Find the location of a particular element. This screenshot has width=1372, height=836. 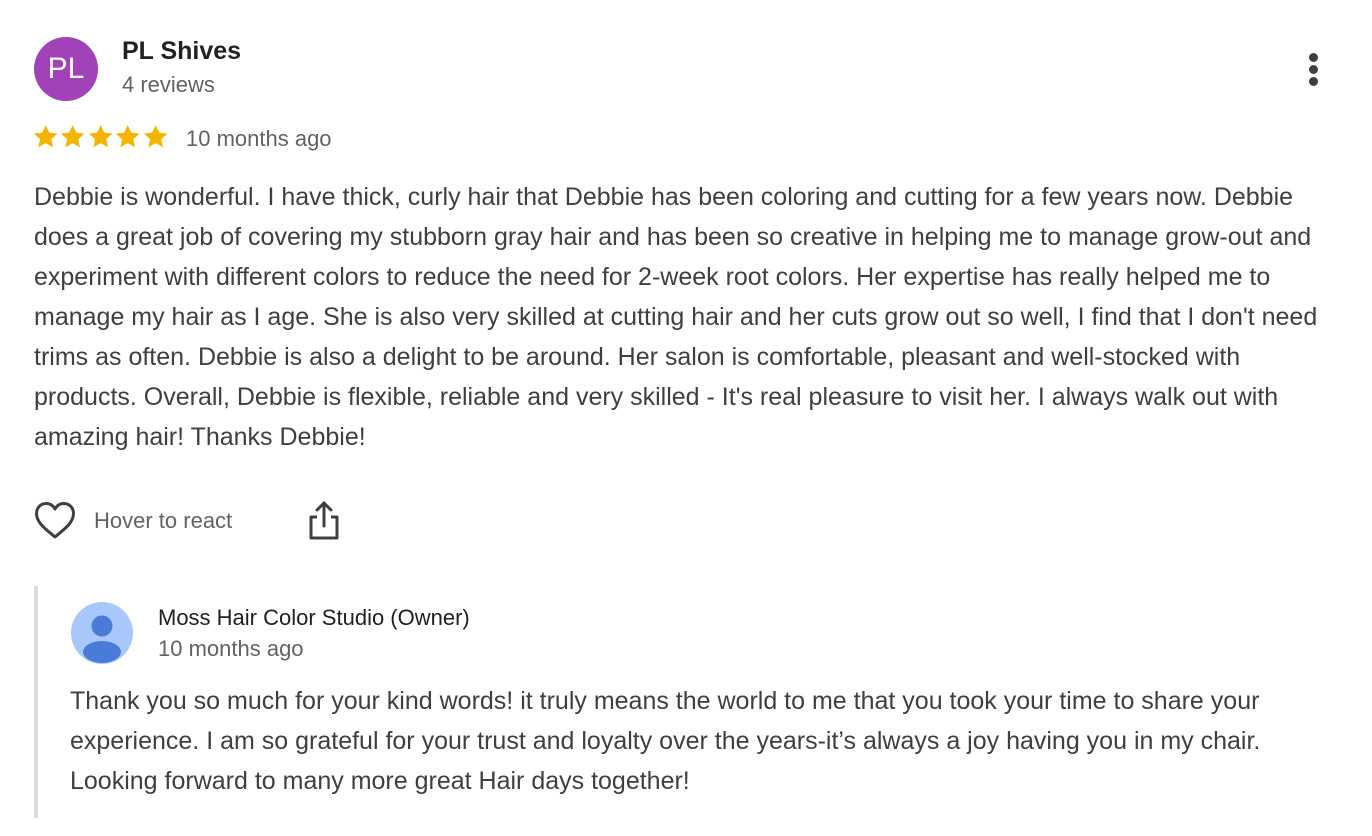

more-options-button is located at coordinates (1314, 70).